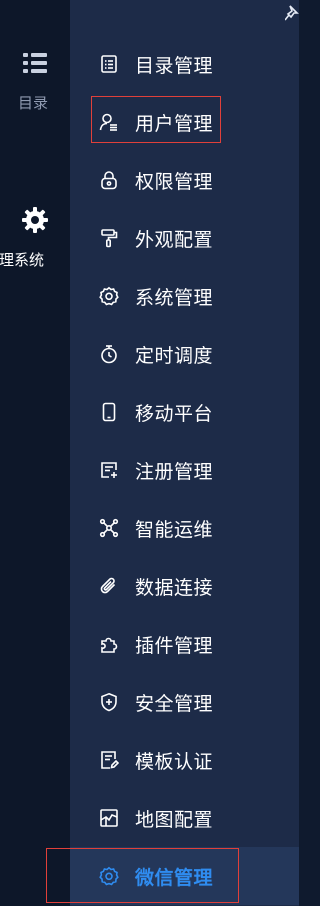 This screenshot has width=320, height=906. I want to click on menu-item-security: 安全管理, so click(184, 702).